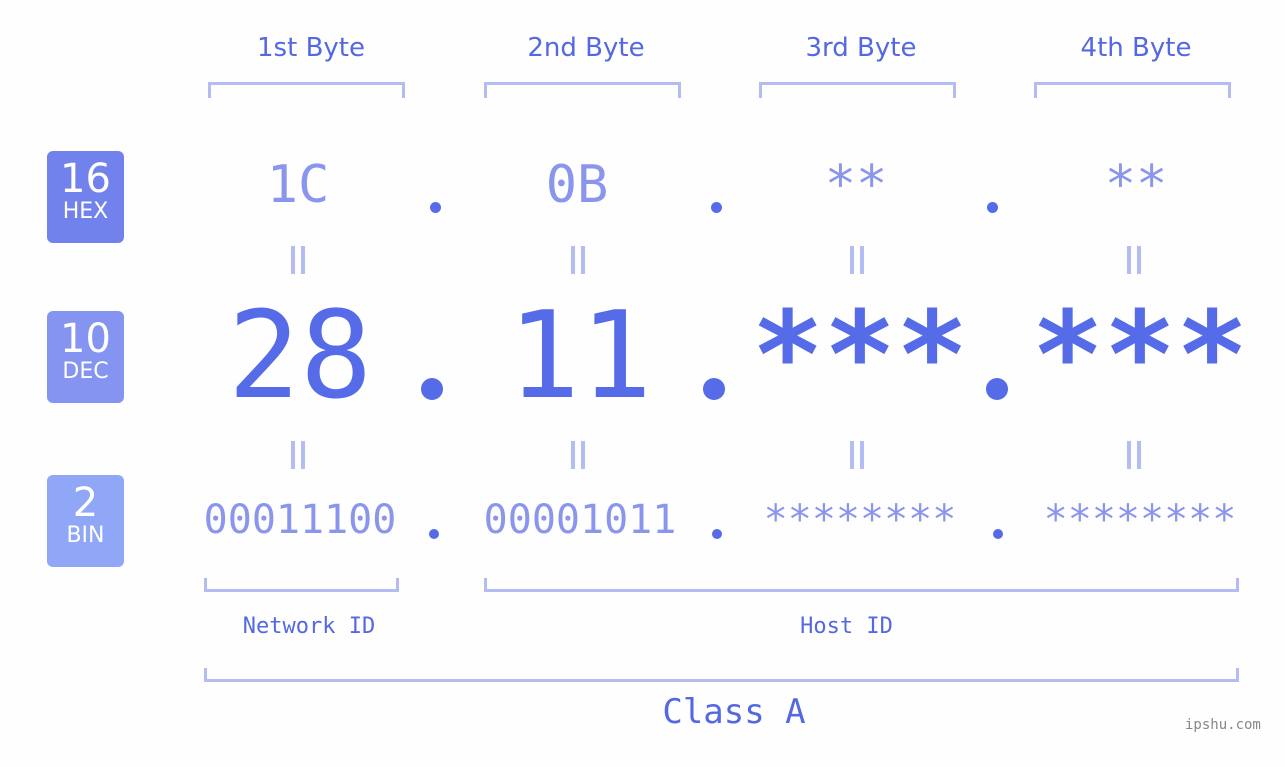 The height and width of the screenshot is (767, 1285). Describe the element at coordinates (846, 626) in the screenshot. I see `host-id-label: Host ID` at that location.